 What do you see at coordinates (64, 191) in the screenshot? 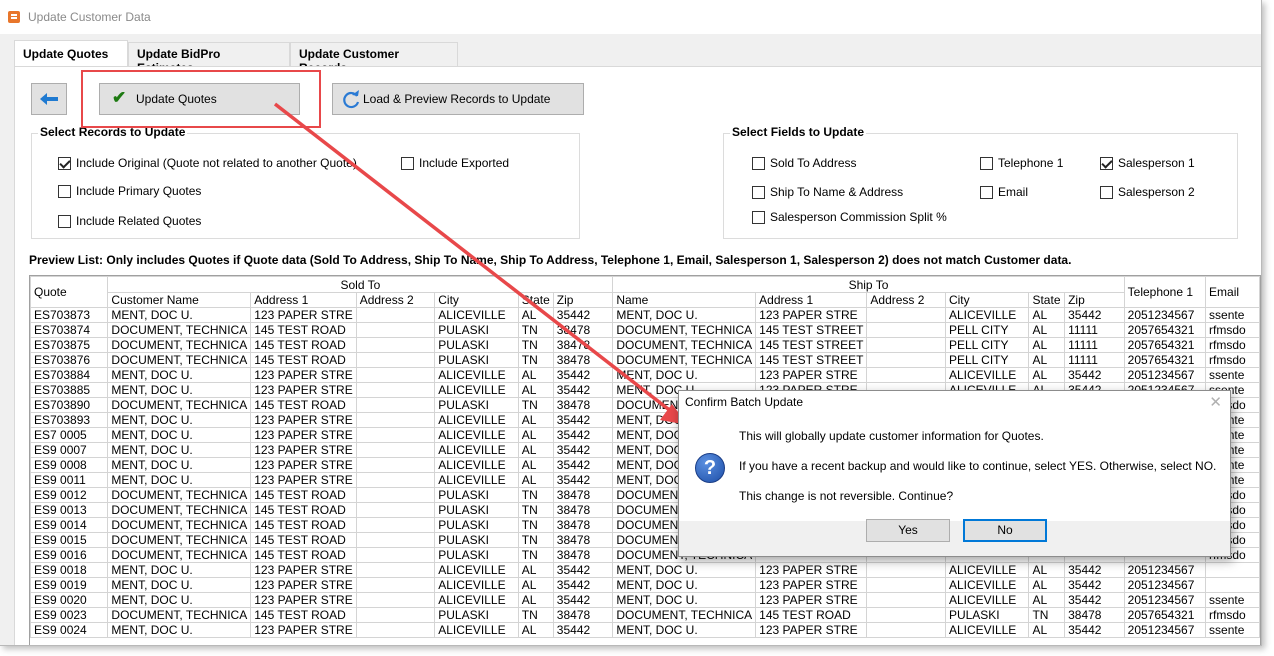
I see `include-primary-checkbox` at bounding box center [64, 191].